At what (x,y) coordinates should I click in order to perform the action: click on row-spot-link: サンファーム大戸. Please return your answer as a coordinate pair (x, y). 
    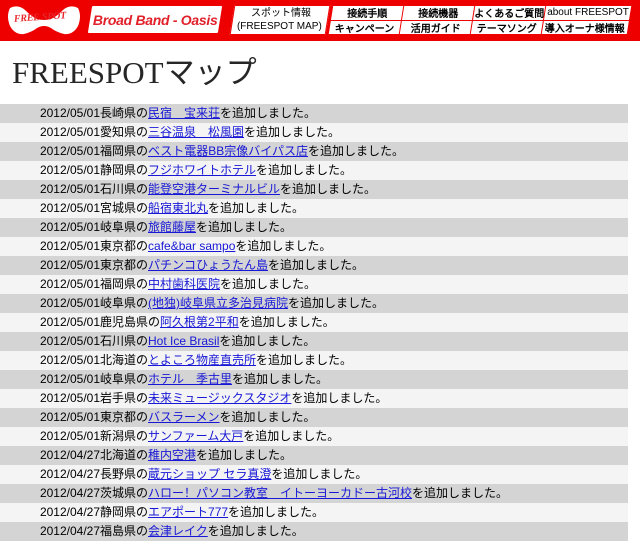
    Looking at the image, I should click on (195, 436).